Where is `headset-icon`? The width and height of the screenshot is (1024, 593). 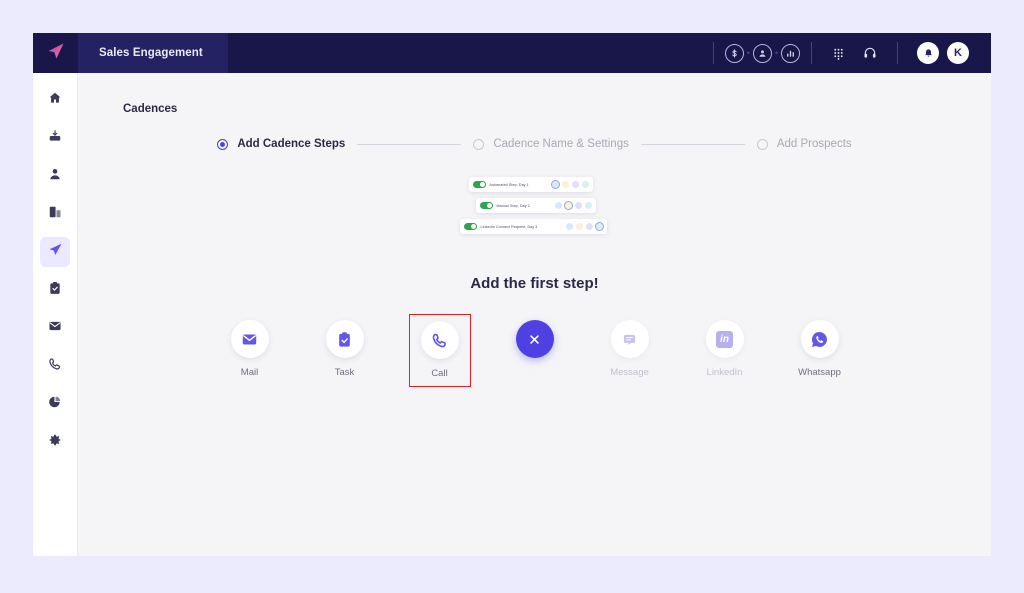
headset-icon is located at coordinates (870, 53).